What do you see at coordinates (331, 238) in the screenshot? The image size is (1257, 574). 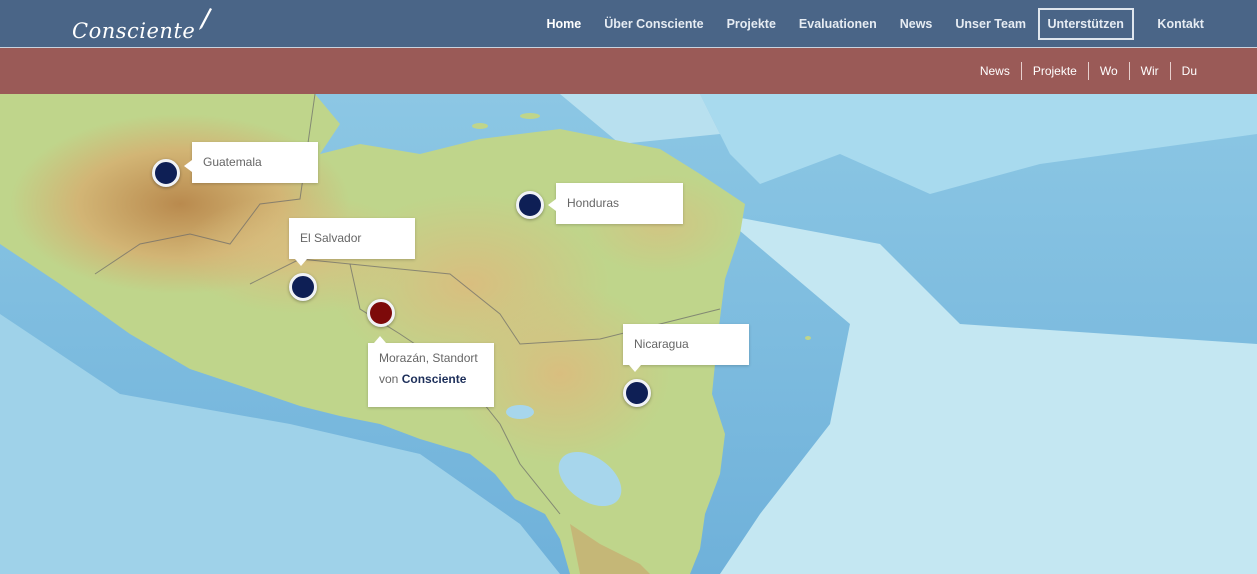 I see `label-text: El Salvador` at bounding box center [331, 238].